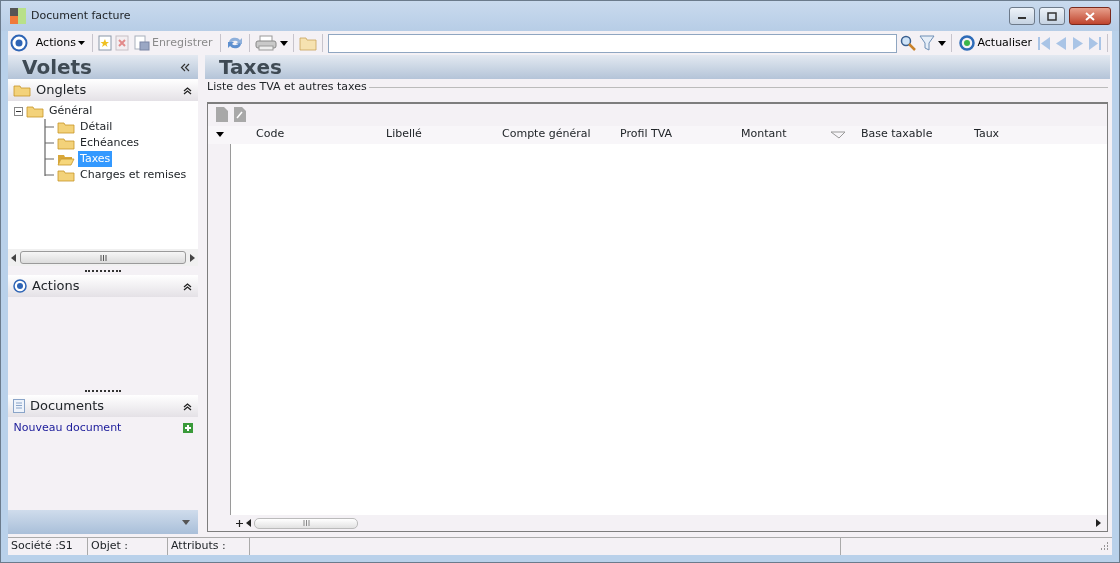  Describe the element at coordinates (18, 111) in the screenshot. I see `collapse-node-icon` at that location.